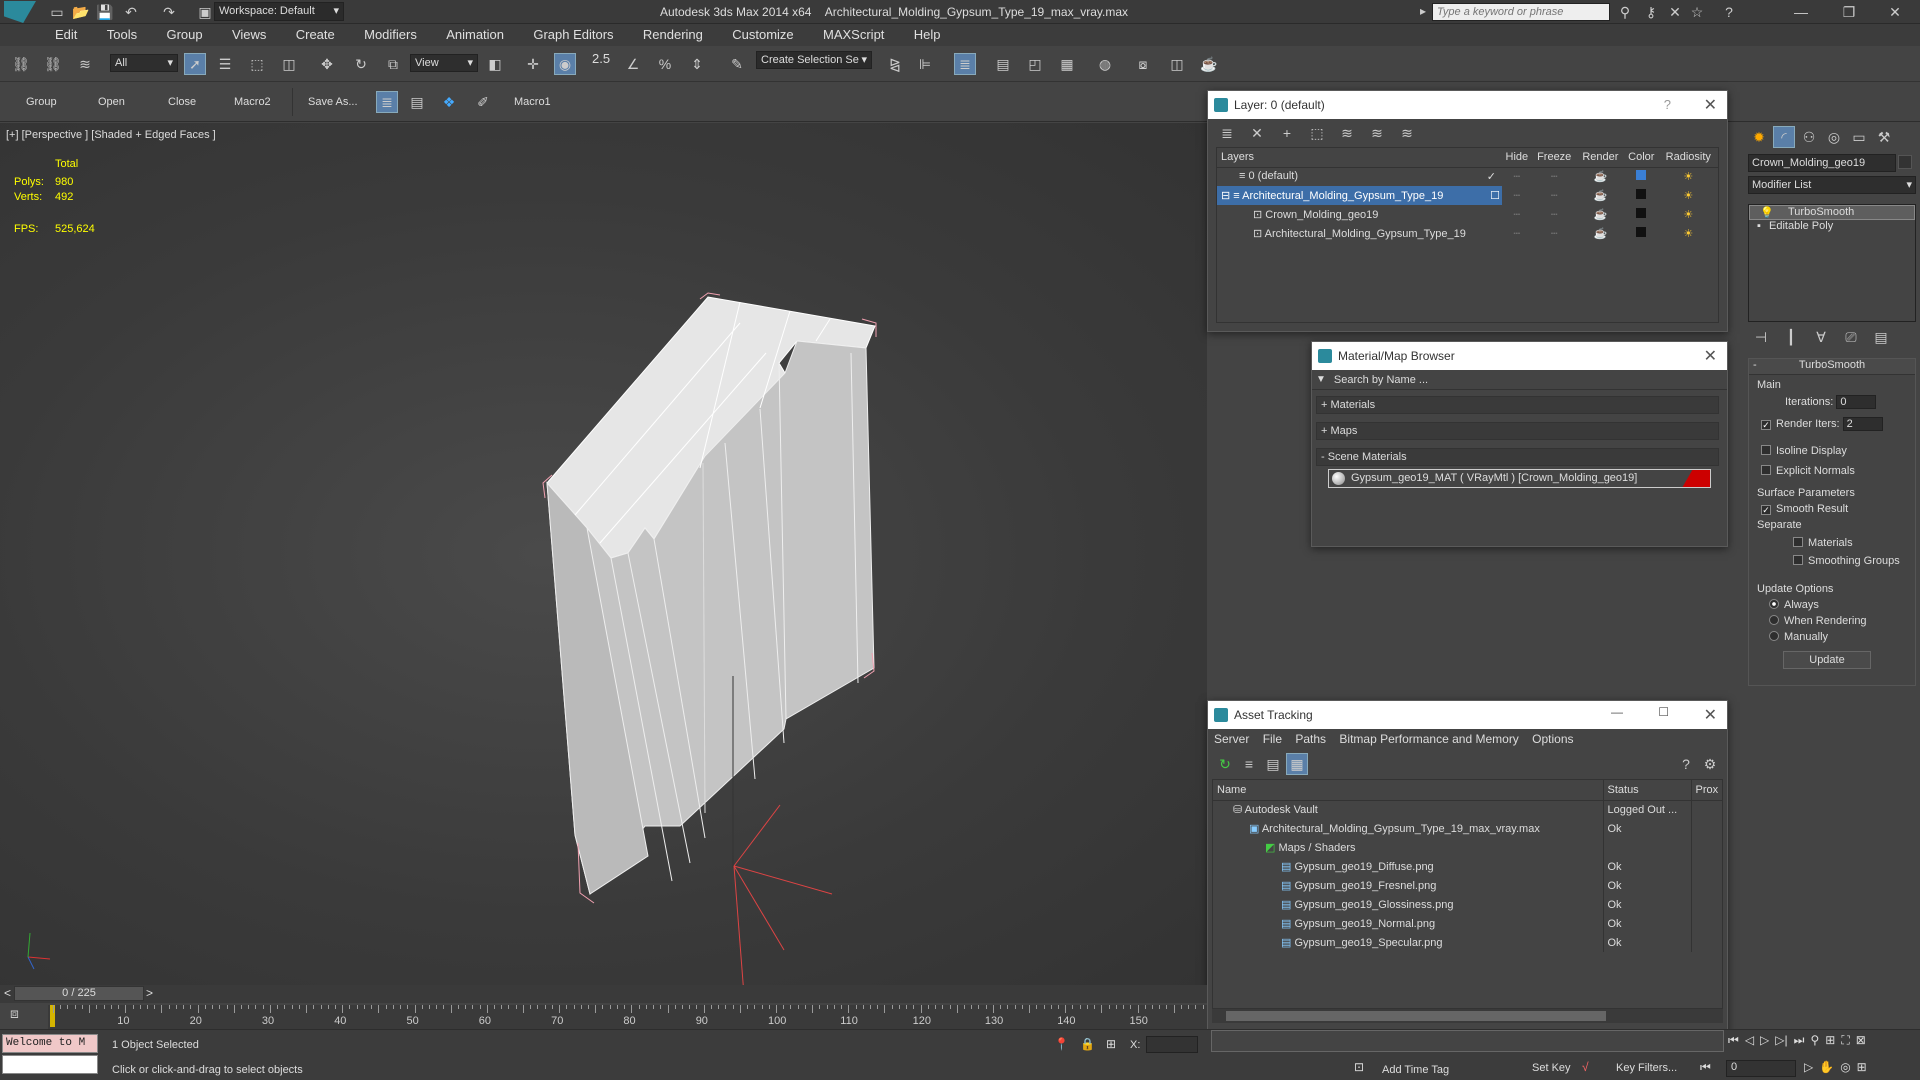  What do you see at coordinates (85, 64) in the screenshot?
I see `bind-space-warp-icon: ≋` at bounding box center [85, 64].